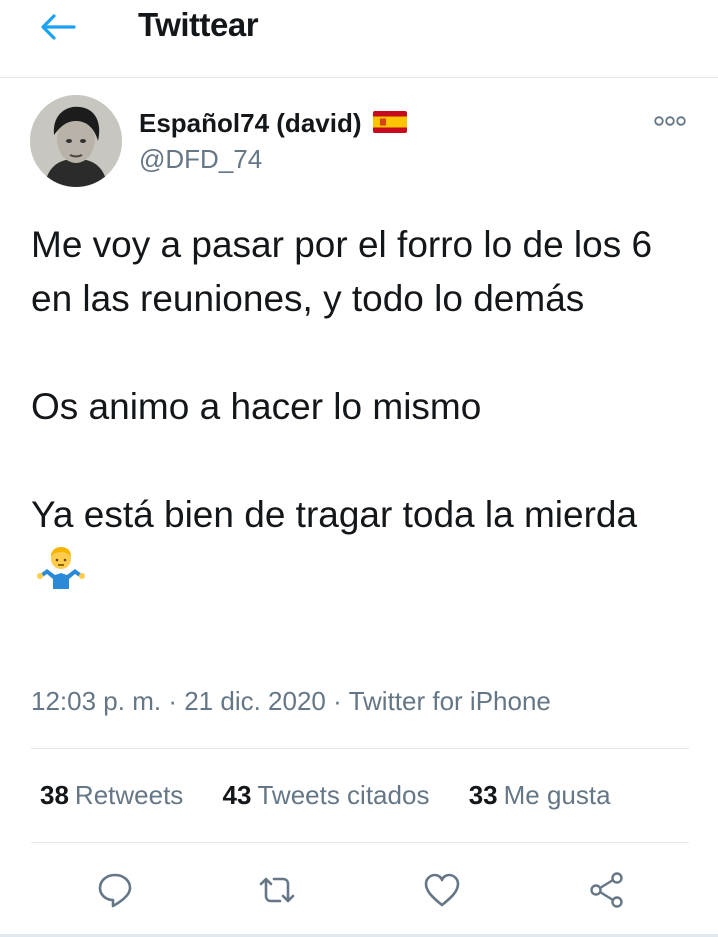 The image size is (718, 937). I want to click on author-name: Español74 (david), so click(250, 123).